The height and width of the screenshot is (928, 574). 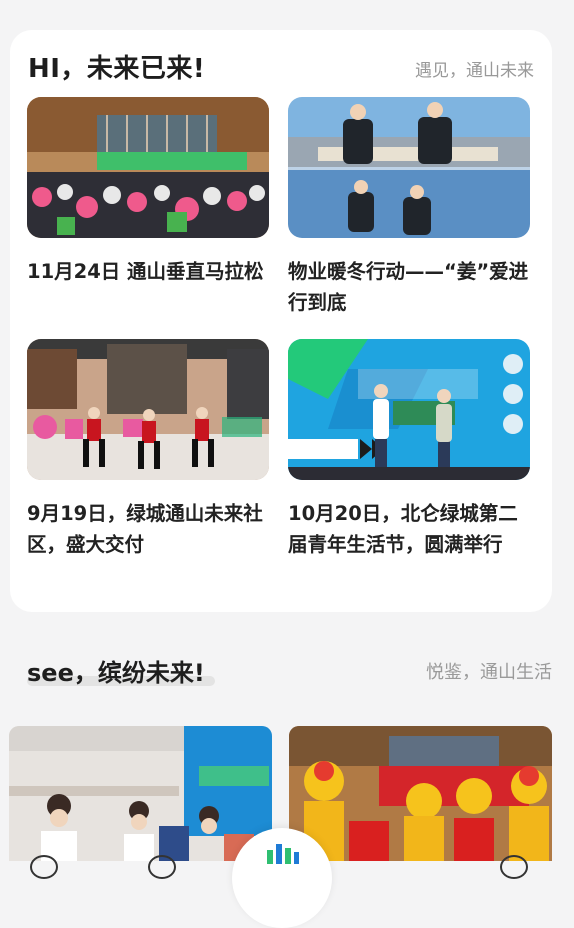 I want to click on news-item-delivery: 9月19日，绿城通山未来社区，盛大交付, so click(x=148, y=449).